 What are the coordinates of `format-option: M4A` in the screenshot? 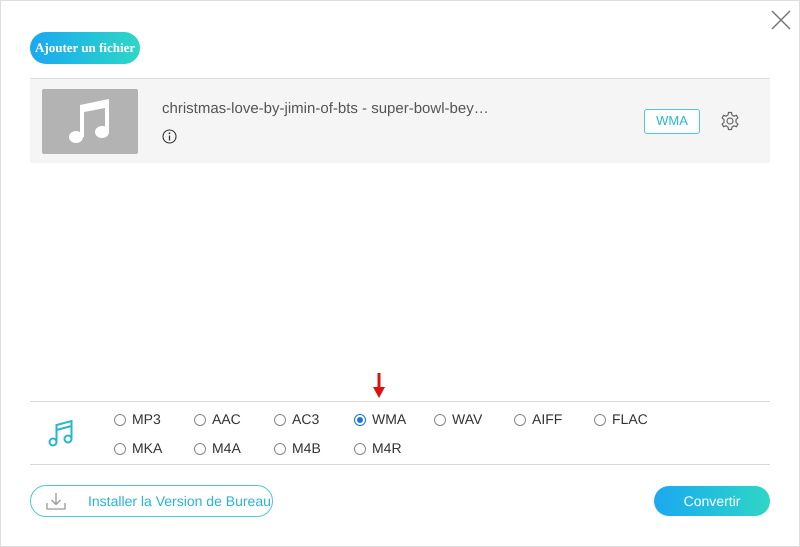 It's located at (234, 448).